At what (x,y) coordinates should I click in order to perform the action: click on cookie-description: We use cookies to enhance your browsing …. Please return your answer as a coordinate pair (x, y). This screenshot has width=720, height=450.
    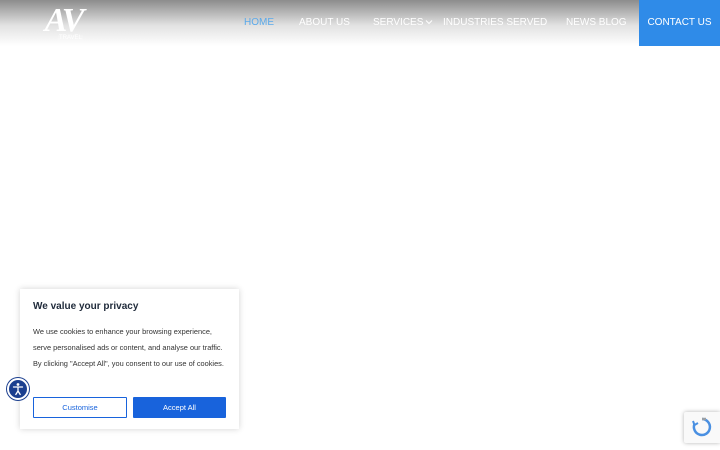
    Looking at the image, I should click on (128, 347).